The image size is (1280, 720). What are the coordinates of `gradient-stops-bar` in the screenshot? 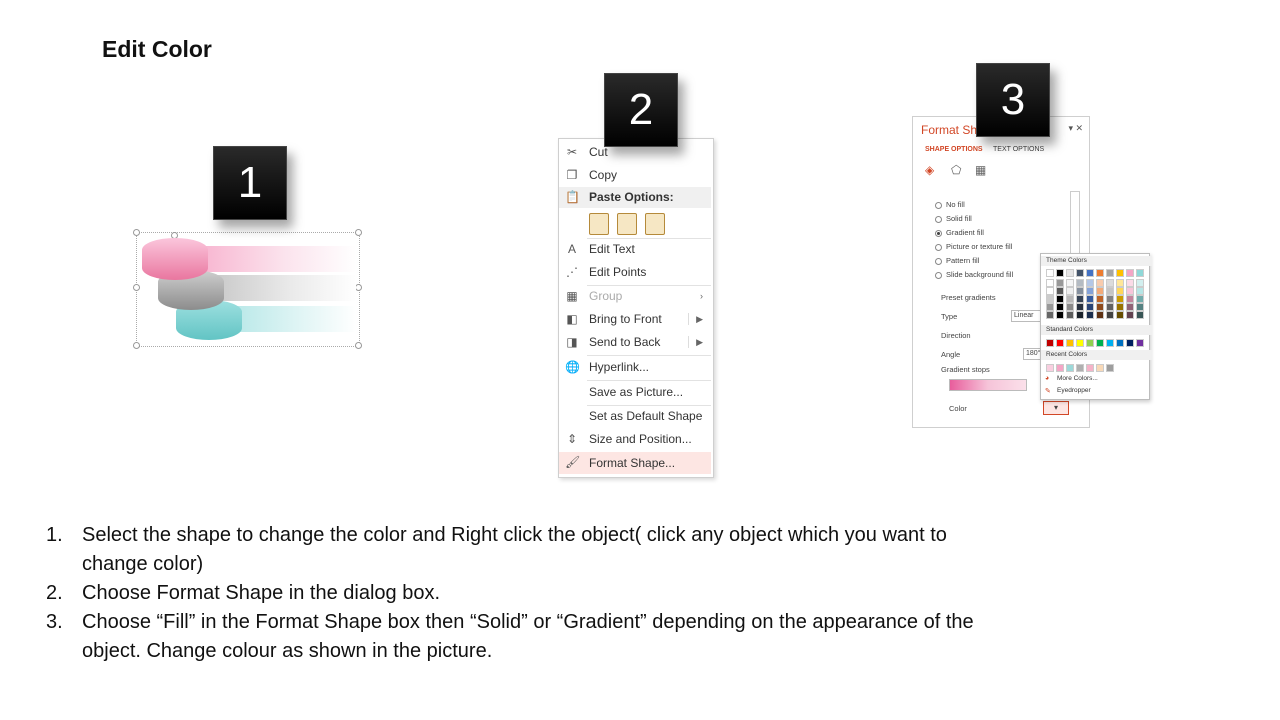 It's located at (988, 385).